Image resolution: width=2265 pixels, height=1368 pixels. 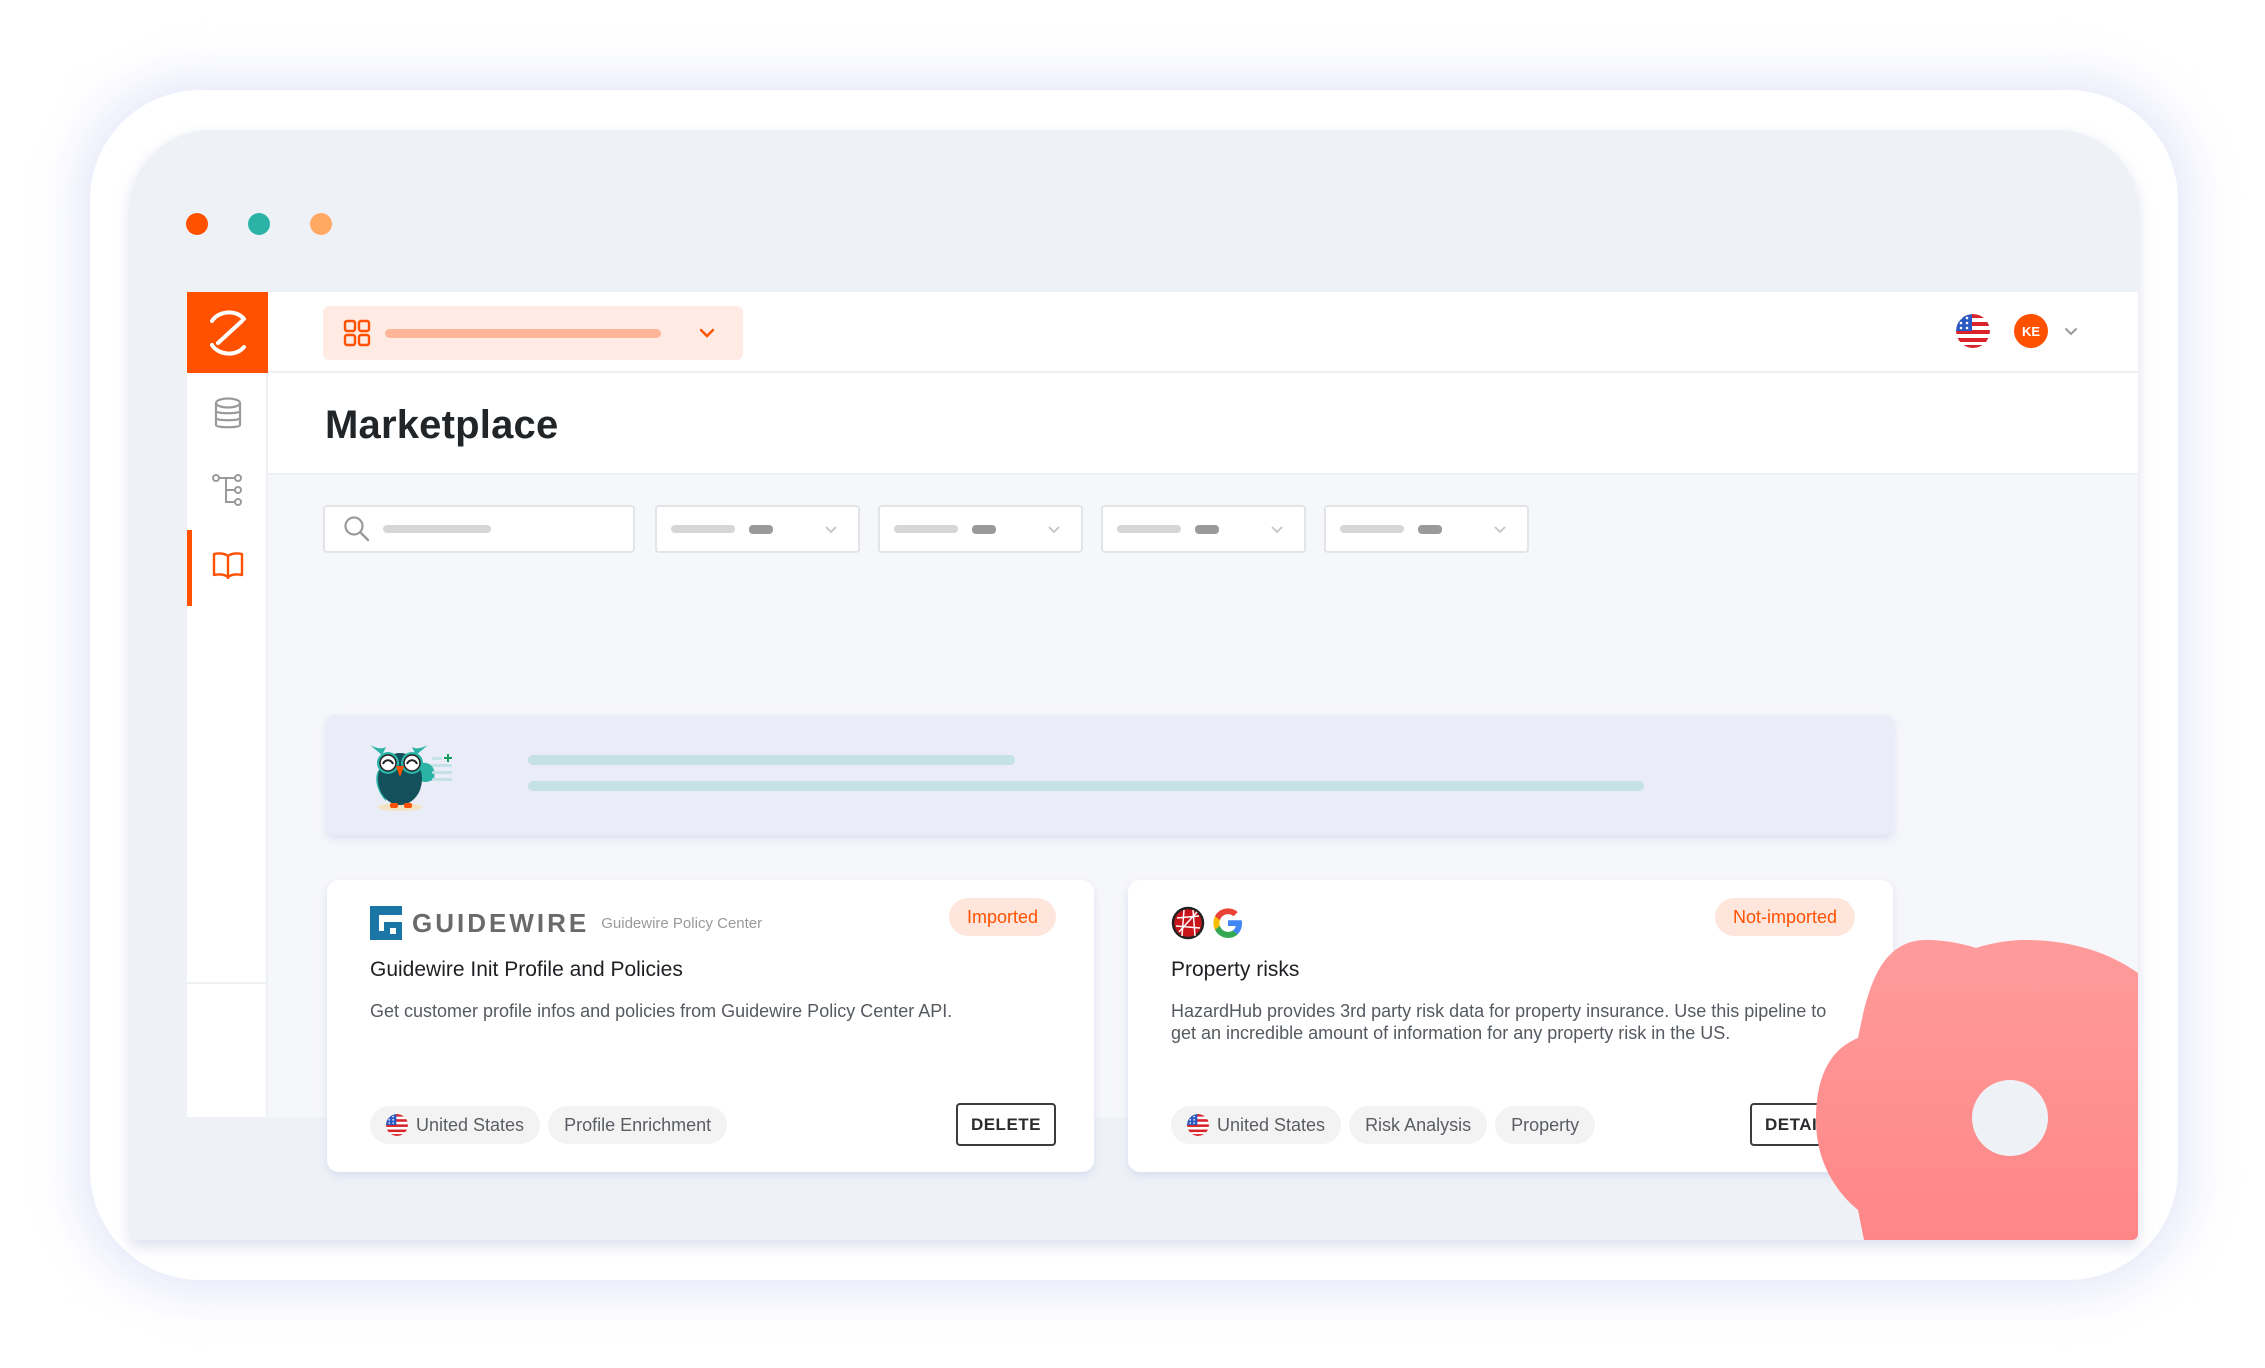 I want to click on database-icon, so click(x=227, y=413).